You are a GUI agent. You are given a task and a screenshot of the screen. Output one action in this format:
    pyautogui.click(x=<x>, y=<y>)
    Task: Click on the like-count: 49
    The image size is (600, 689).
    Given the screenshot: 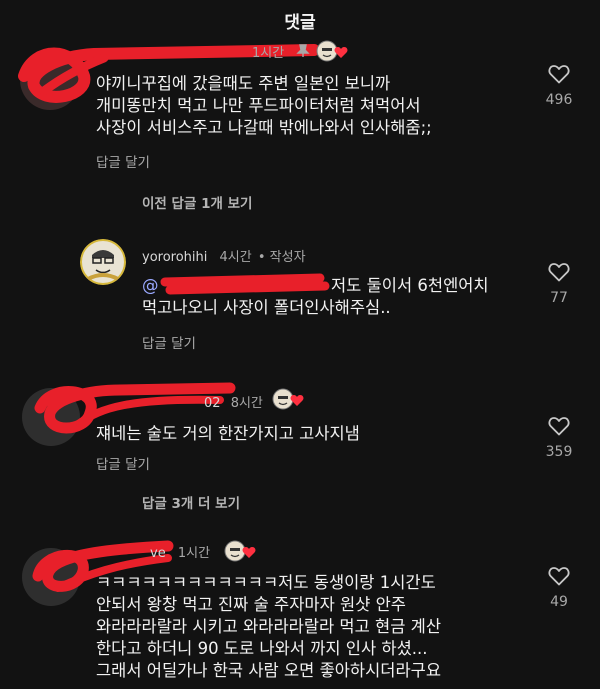 What is the action you would take?
    pyautogui.click(x=559, y=602)
    